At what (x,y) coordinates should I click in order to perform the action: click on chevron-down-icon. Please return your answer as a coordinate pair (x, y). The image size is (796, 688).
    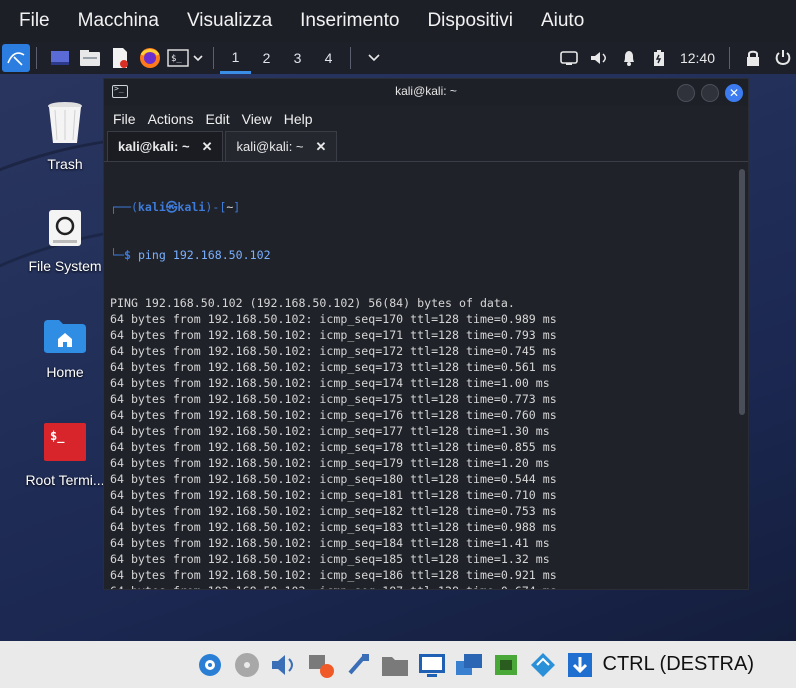
    Looking at the image, I should click on (374, 58).